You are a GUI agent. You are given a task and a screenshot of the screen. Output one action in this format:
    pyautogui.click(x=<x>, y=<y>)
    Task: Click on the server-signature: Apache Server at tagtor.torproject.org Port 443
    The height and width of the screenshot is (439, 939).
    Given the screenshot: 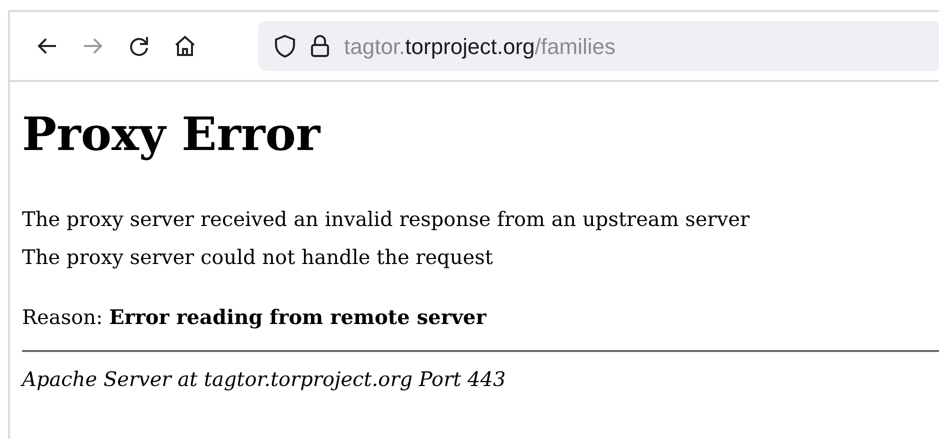 What is the action you would take?
    pyautogui.click(x=264, y=379)
    